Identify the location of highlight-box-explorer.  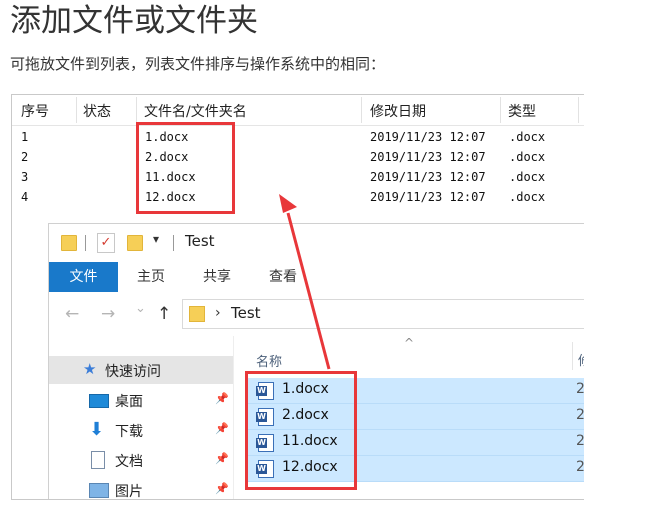
(301, 430).